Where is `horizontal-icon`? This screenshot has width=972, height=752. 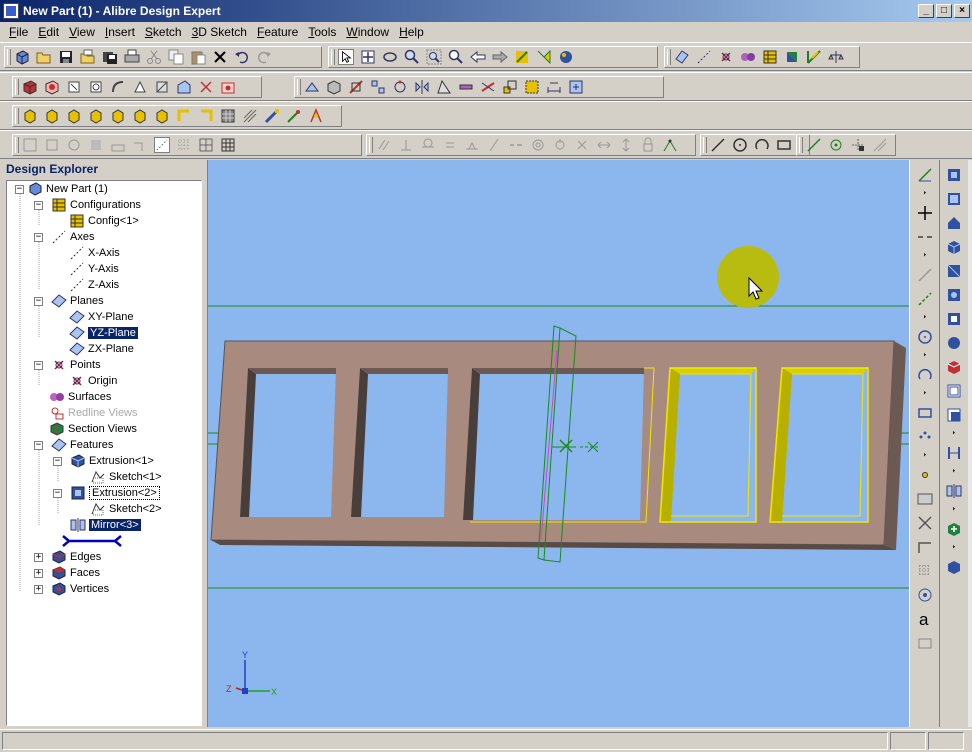
horizontal-icon is located at coordinates (472, 145).